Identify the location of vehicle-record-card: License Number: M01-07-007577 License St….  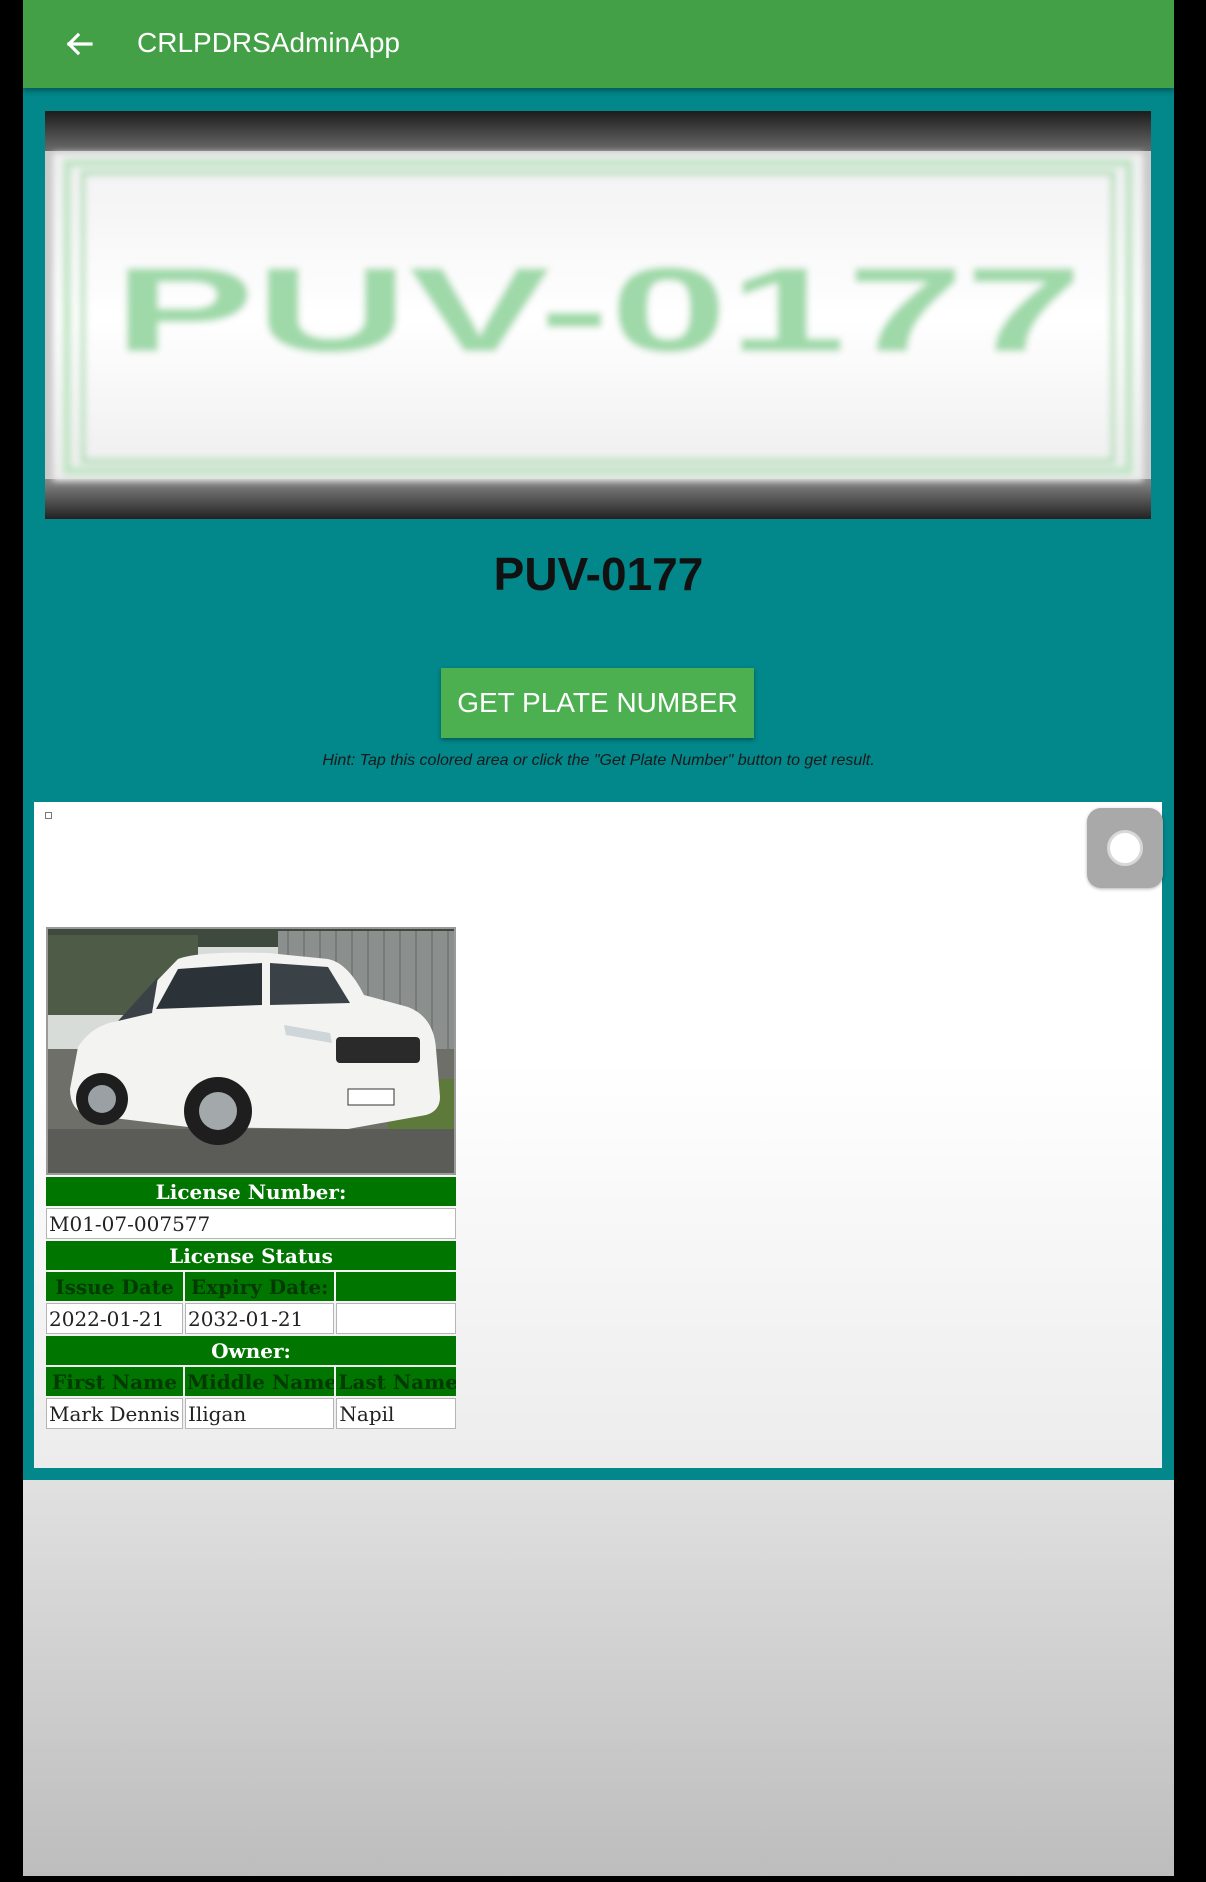
(251, 1179).